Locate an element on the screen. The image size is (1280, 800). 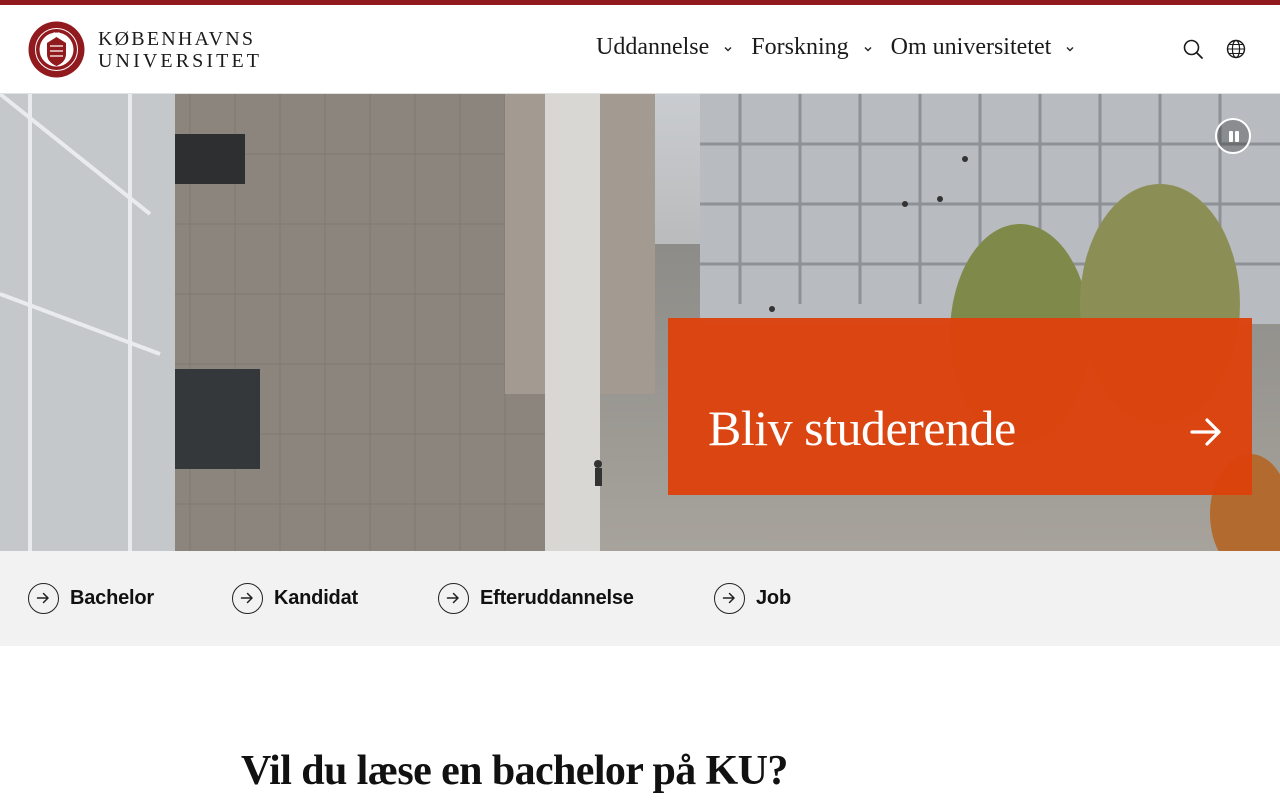
nav-item-label: Uddannelse is located at coordinates (653, 47).